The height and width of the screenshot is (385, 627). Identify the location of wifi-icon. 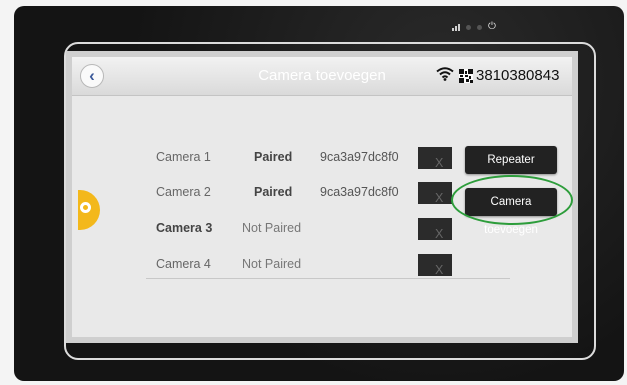
(445, 74).